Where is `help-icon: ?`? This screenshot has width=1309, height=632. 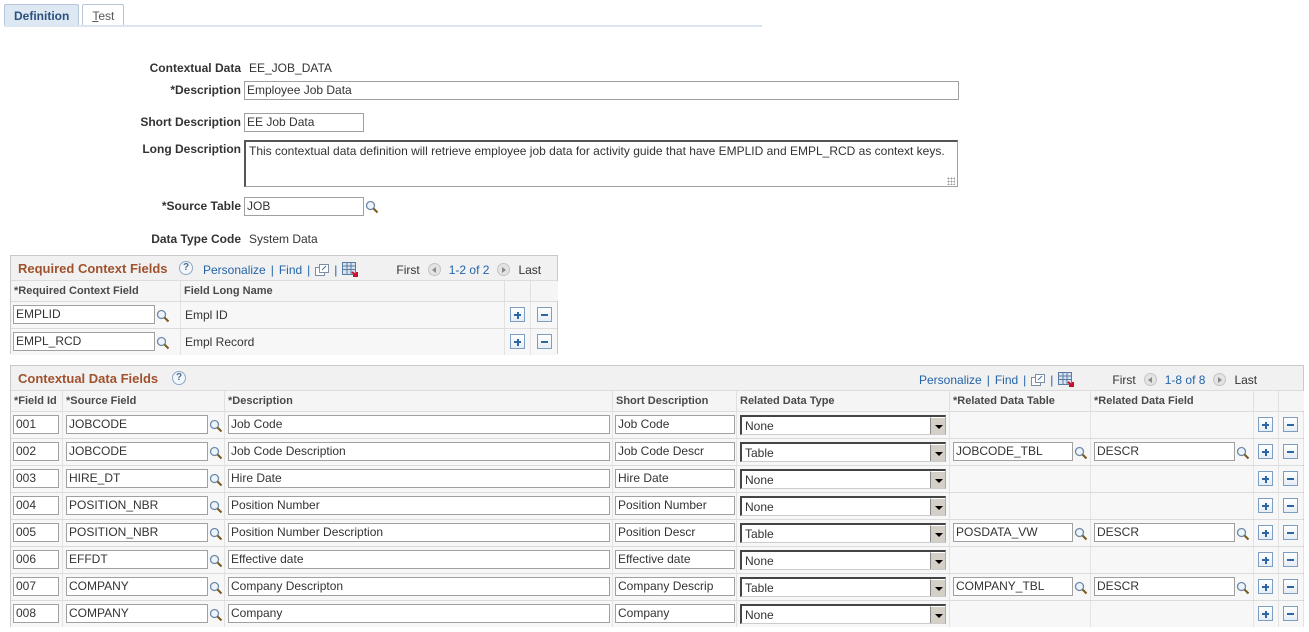 help-icon: ? is located at coordinates (186, 268).